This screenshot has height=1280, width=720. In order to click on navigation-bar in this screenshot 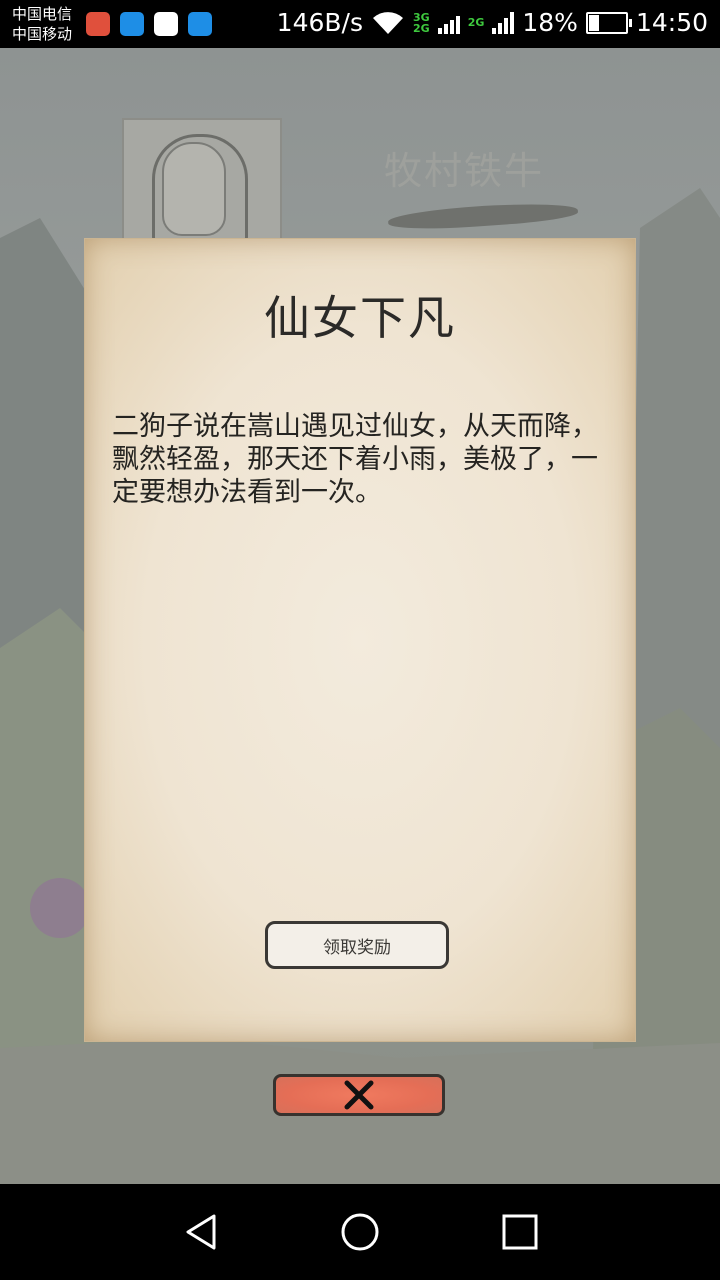, I will do `click(360, 1232)`.